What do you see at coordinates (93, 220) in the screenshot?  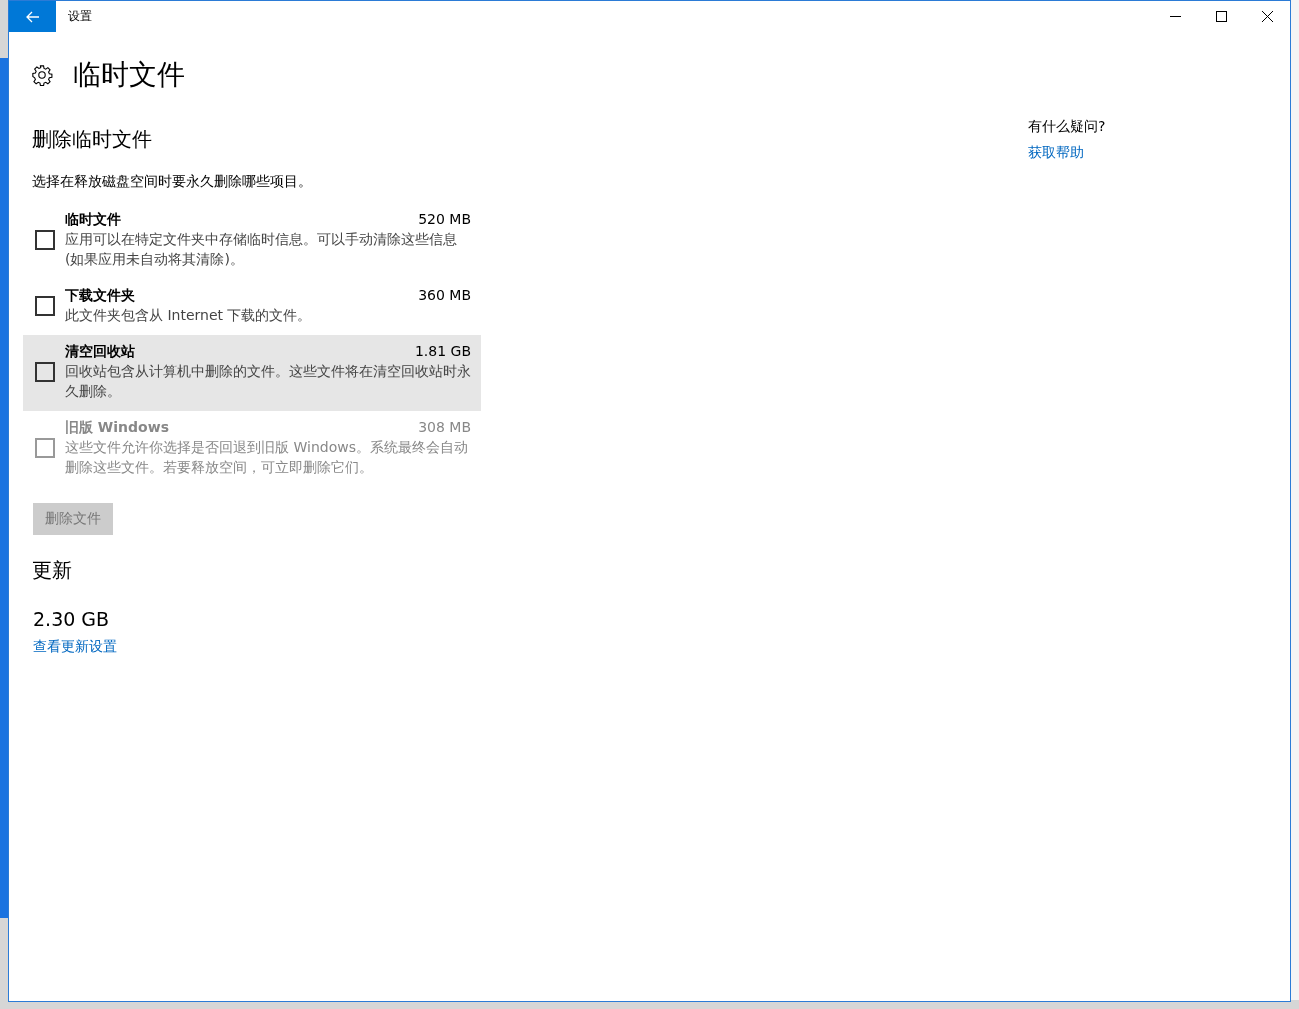 I see `option-title: 临时文件` at bounding box center [93, 220].